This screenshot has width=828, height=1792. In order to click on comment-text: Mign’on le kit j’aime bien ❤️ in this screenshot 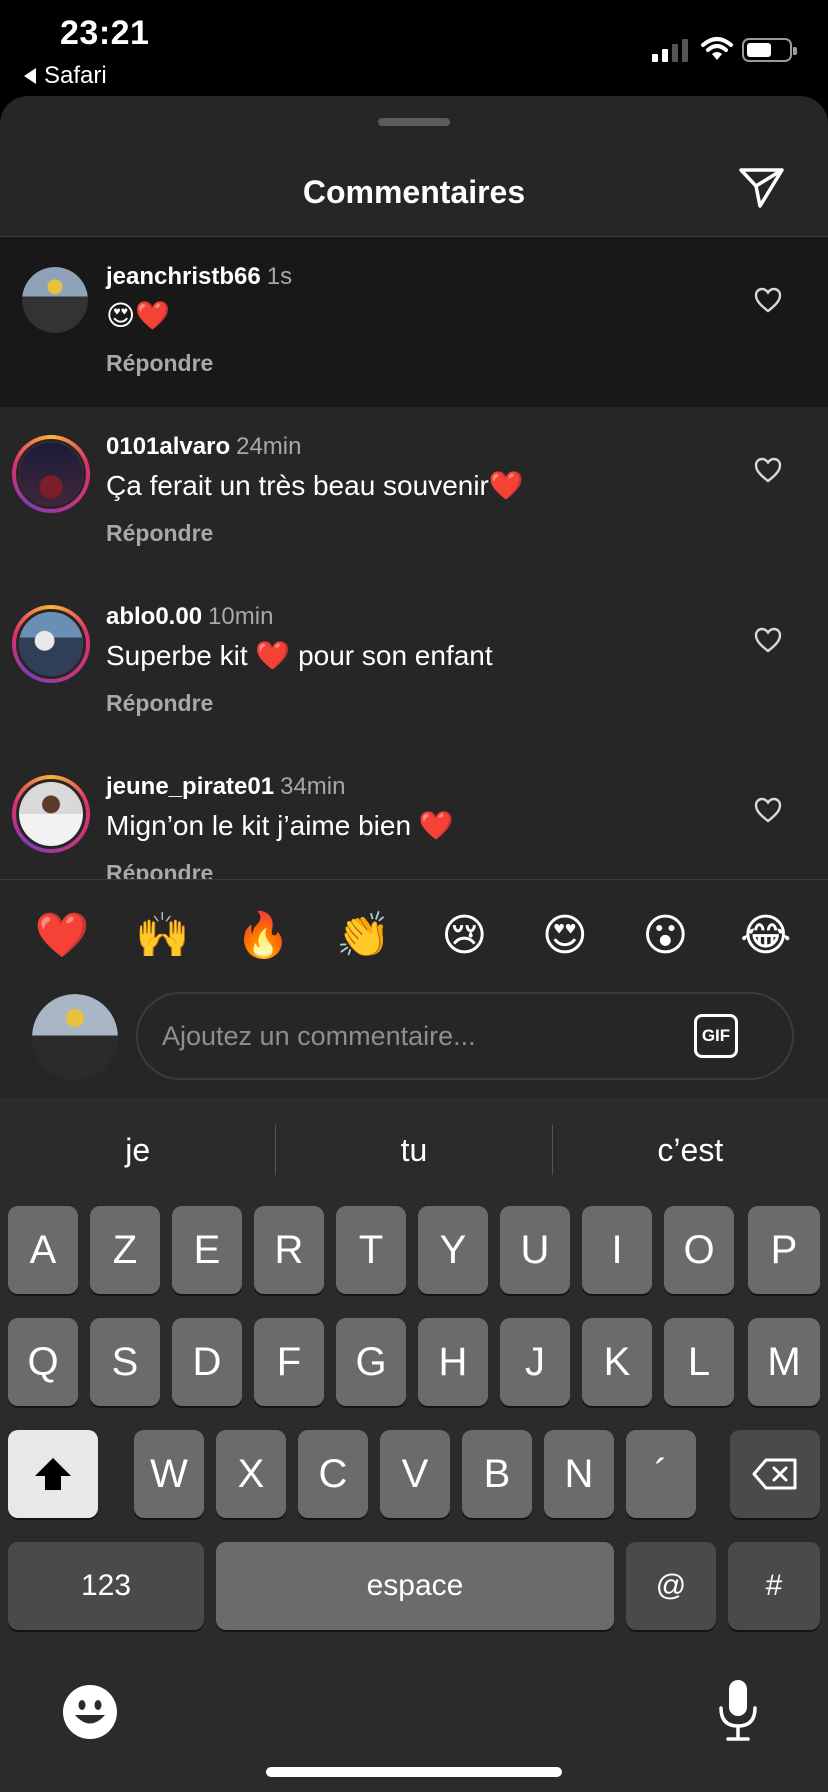, I will do `click(280, 825)`.